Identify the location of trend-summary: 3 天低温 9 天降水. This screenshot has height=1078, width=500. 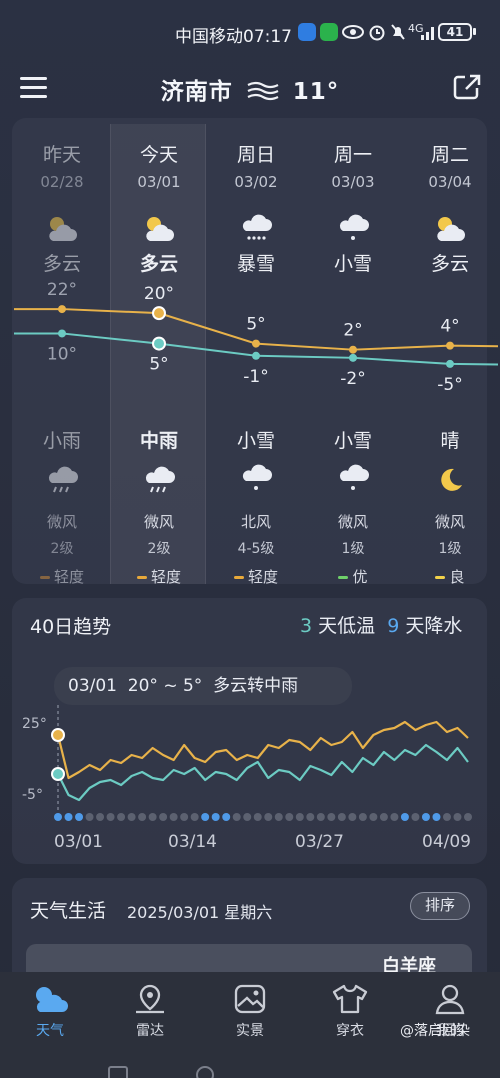
(381, 624).